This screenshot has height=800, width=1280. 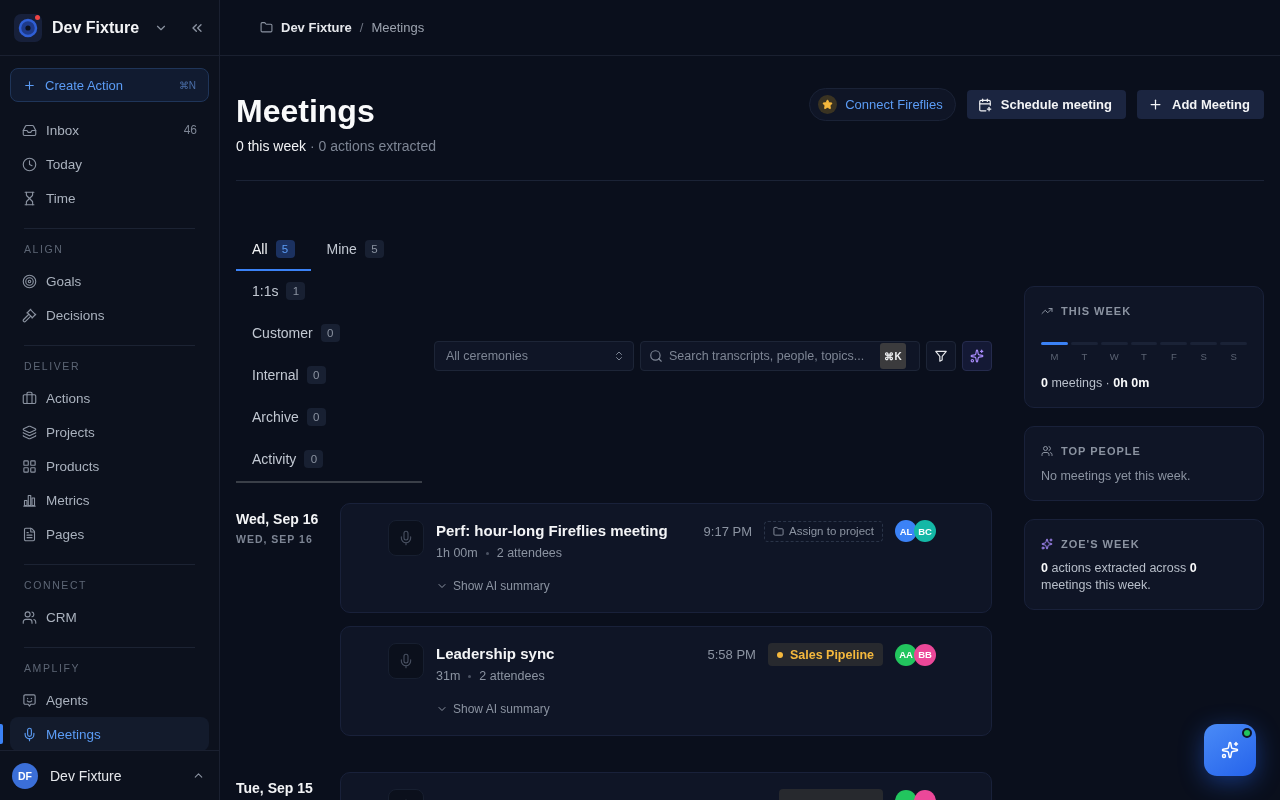 What do you see at coordinates (109, 617) in the screenshot?
I see `nav-item: CRM` at bounding box center [109, 617].